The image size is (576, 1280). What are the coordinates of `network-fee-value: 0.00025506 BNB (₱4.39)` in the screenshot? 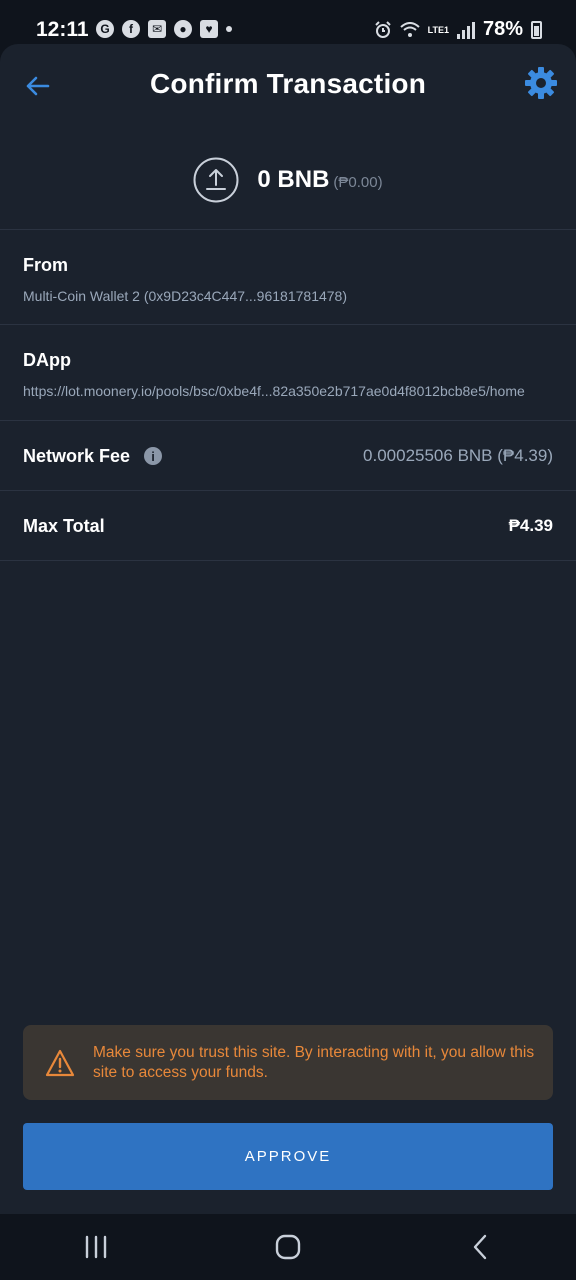 It's located at (458, 455).